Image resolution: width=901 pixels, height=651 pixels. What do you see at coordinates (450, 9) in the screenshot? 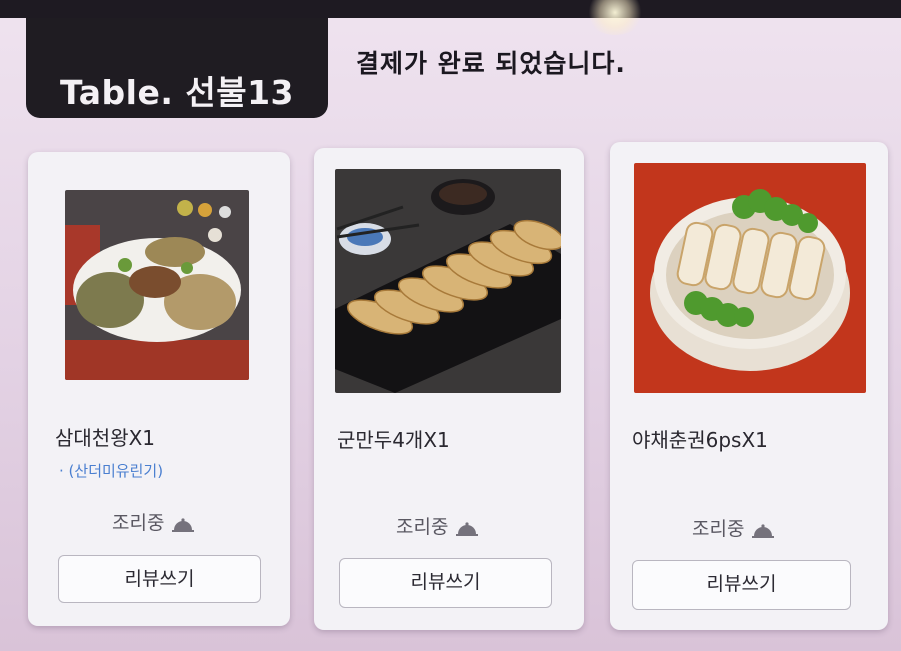
I see `top-bar` at bounding box center [450, 9].